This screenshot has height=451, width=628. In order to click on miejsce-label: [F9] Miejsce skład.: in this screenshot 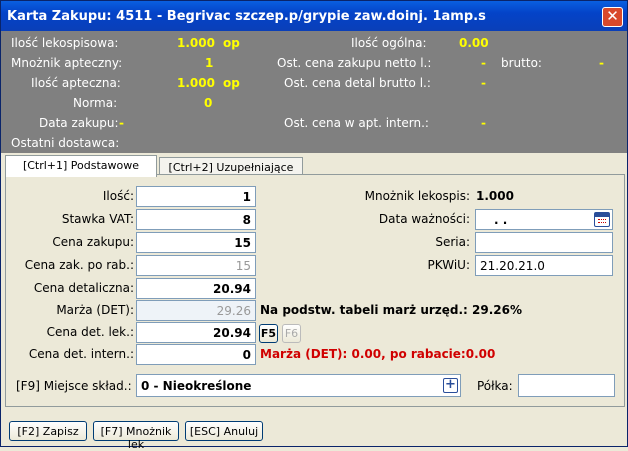, I will do `click(74, 386)`.